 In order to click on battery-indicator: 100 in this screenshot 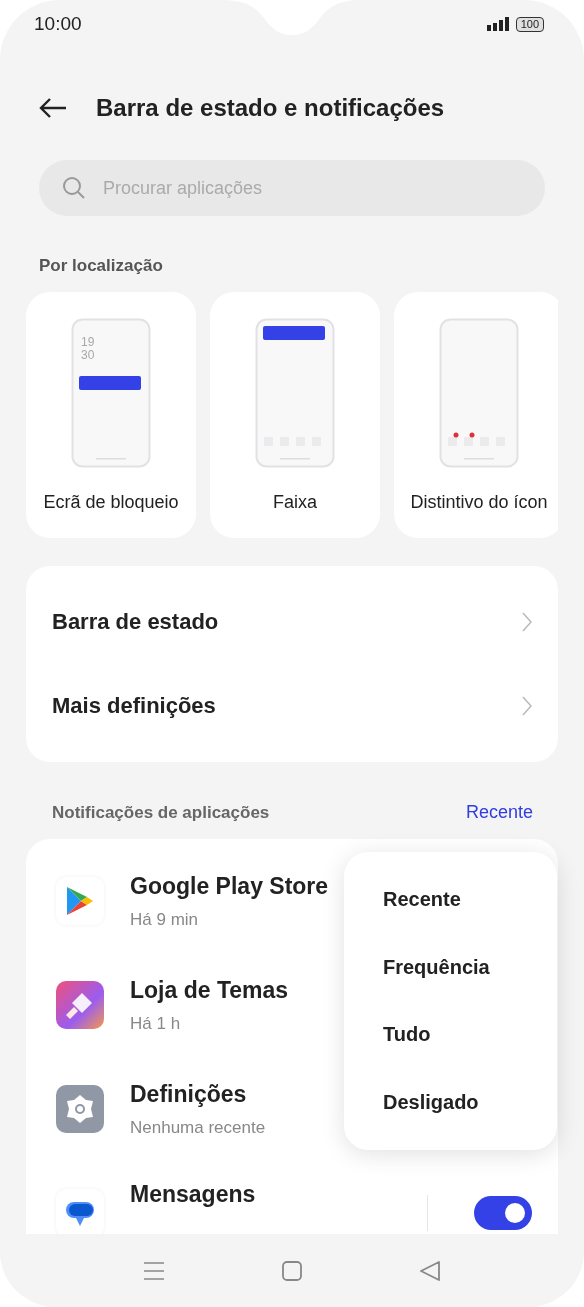, I will do `click(529, 24)`.